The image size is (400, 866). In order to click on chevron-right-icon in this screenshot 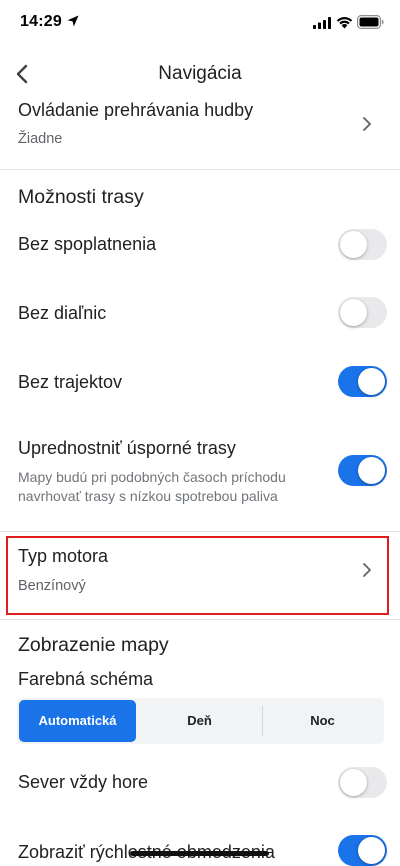, I will do `click(367, 124)`.